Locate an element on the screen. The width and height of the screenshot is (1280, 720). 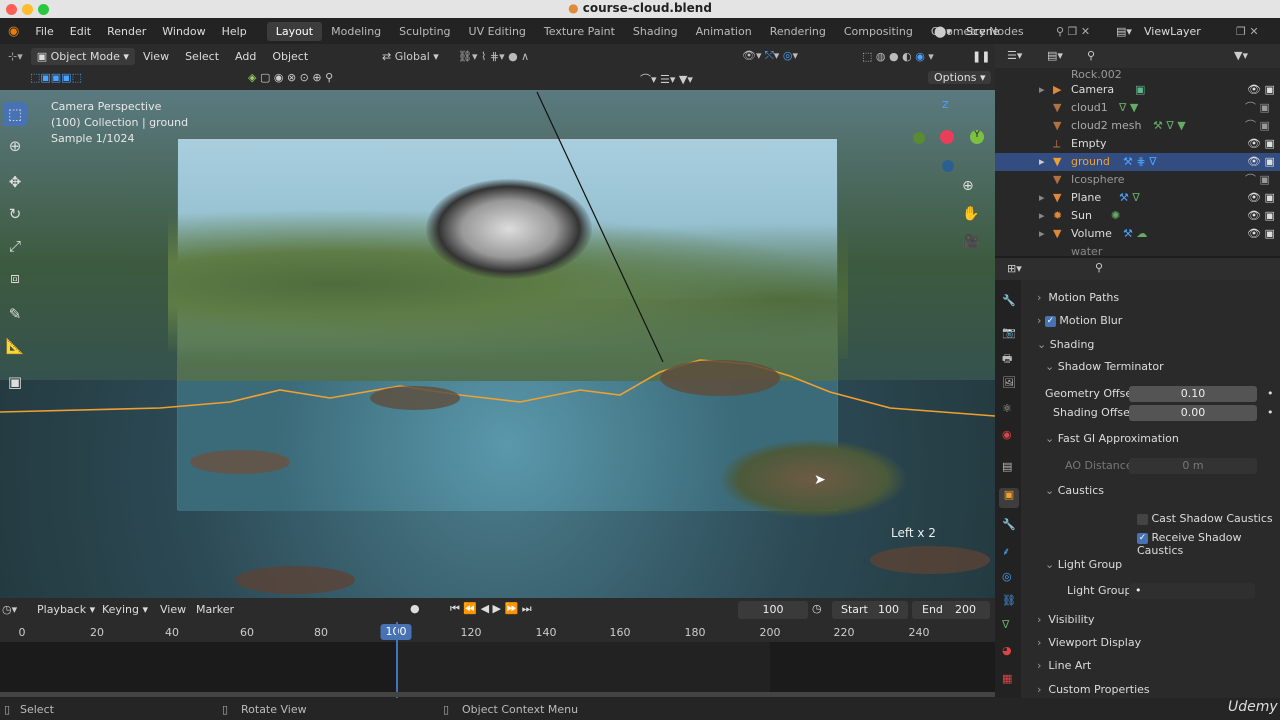
gizmo-y-axis-icon: Y is located at coordinates (977, 137).